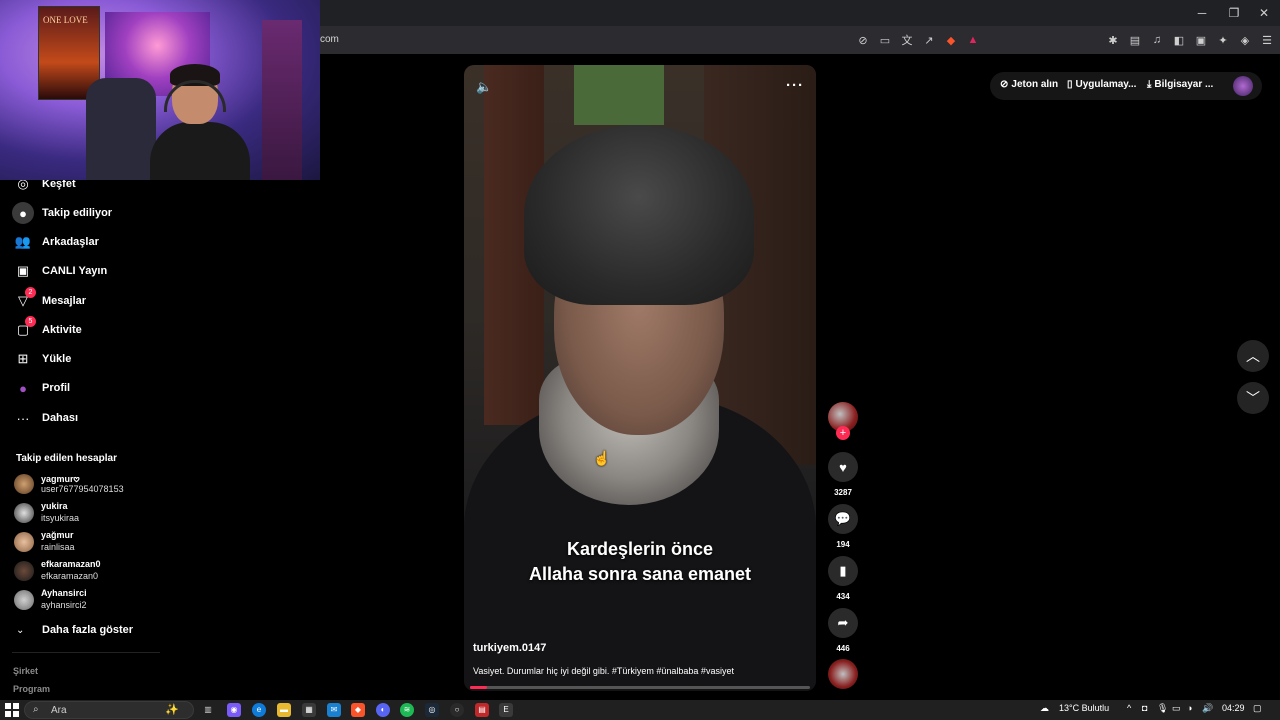 This screenshot has width=1280, height=720. Describe the element at coordinates (639, 215) in the screenshot. I see `video-subject-hair` at that location.